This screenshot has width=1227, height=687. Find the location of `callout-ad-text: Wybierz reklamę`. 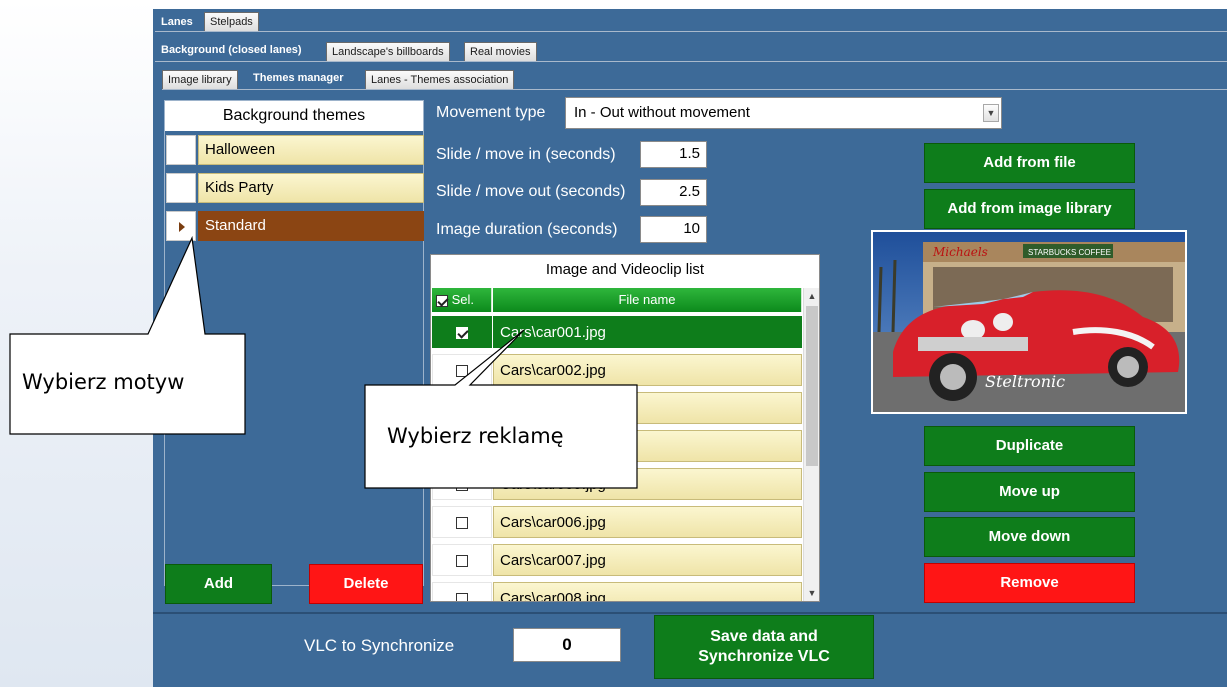

callout-ad-text: Wybierz reklamę is located at coordinates (475, 436).